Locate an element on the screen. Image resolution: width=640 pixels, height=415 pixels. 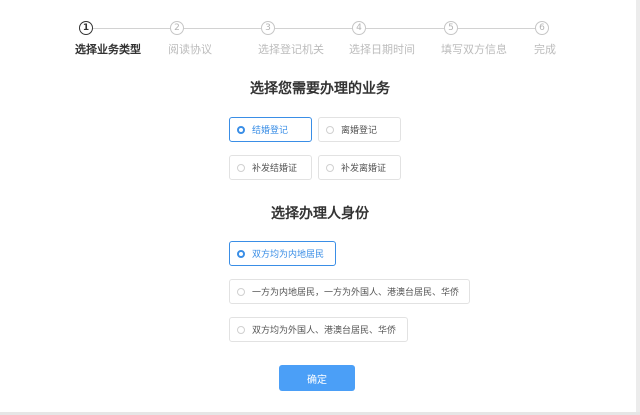
business-option-reissue-marriage: 补发结婚证 is located at coordinates (270, 167).